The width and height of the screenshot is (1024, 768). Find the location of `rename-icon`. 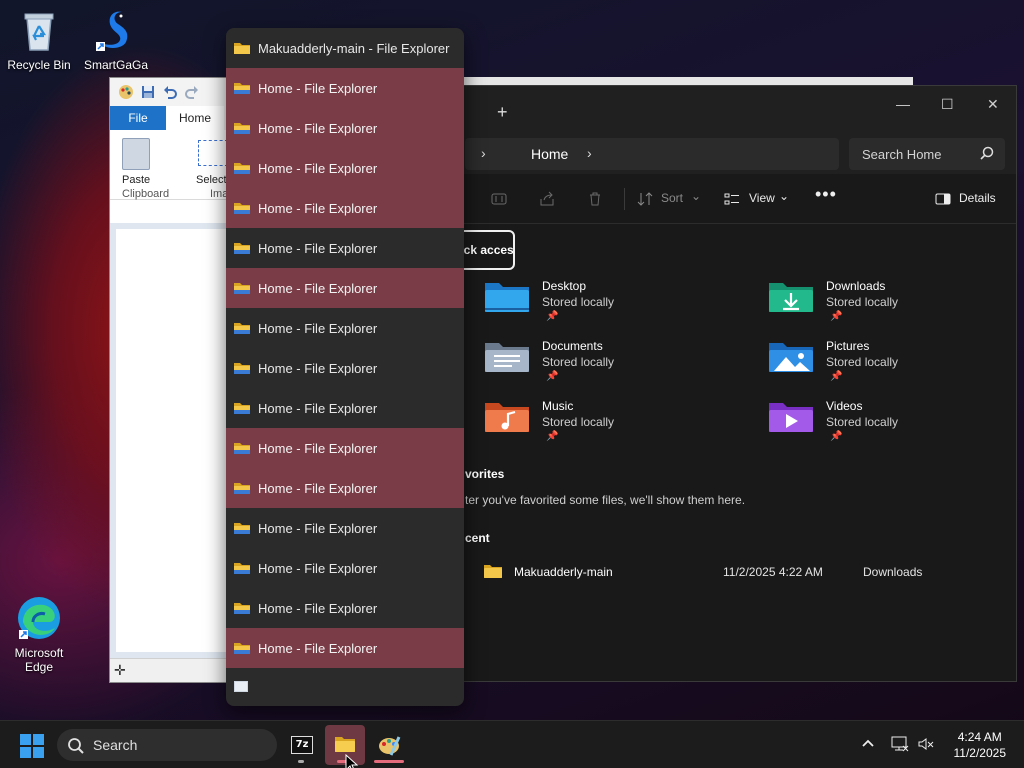

rename-icon is located at coordinates (499, 199).